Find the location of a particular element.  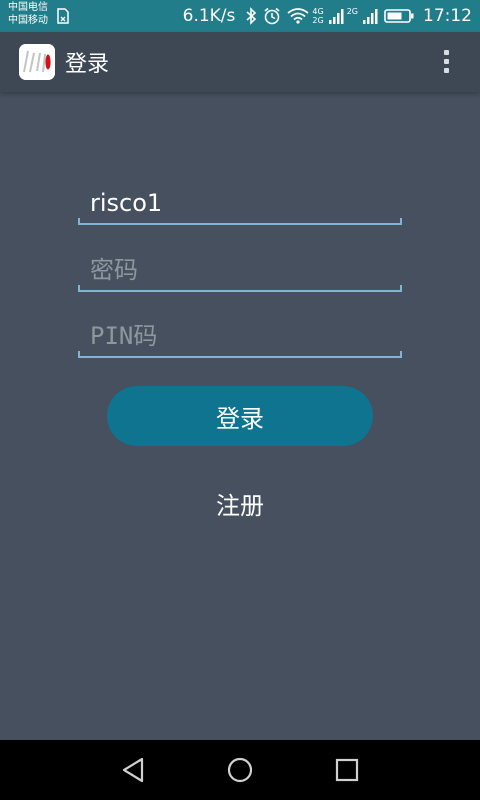

navigation-bar is located at coordinates (240, 770).